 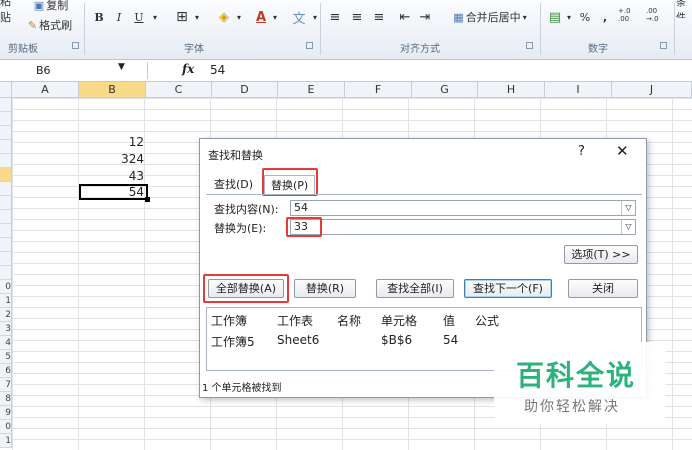 What do you see at coordinates (463, 227) in the screenshot?
I see `replace-with-input: 33 ▽` at bounding box center [463, 227].